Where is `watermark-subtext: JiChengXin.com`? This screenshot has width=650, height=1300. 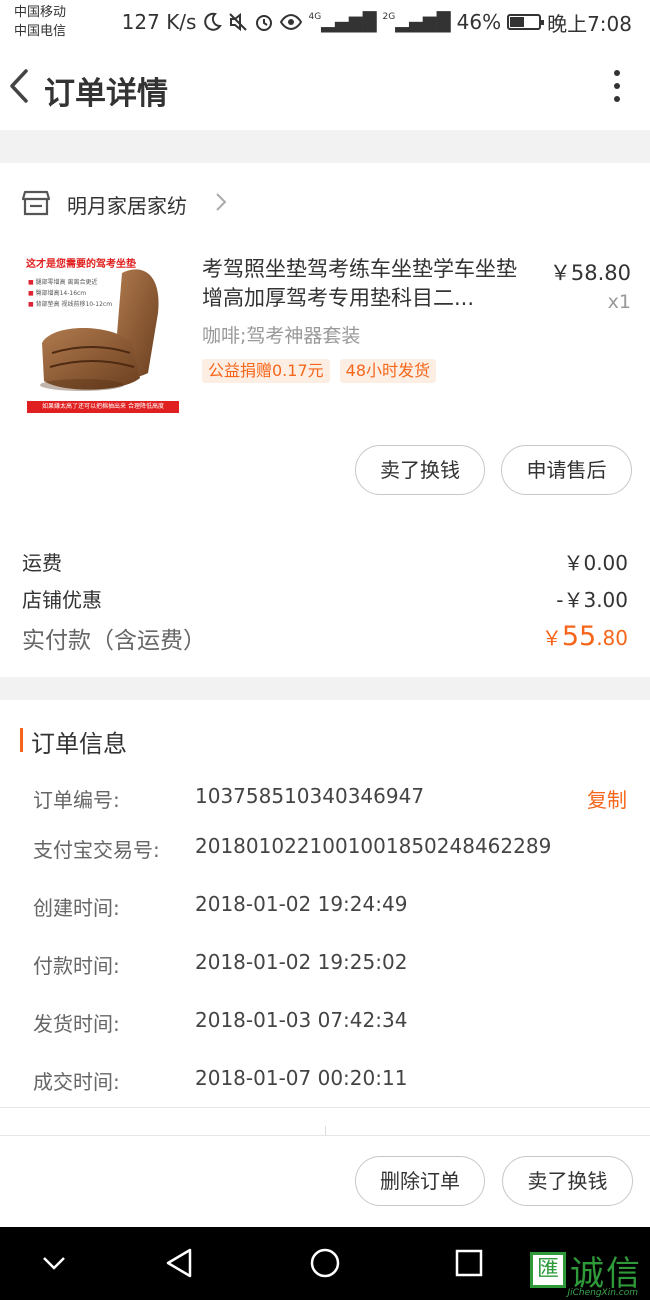
watermark-subtext: JiChengXin.com is located at coordinates (602, 1293).